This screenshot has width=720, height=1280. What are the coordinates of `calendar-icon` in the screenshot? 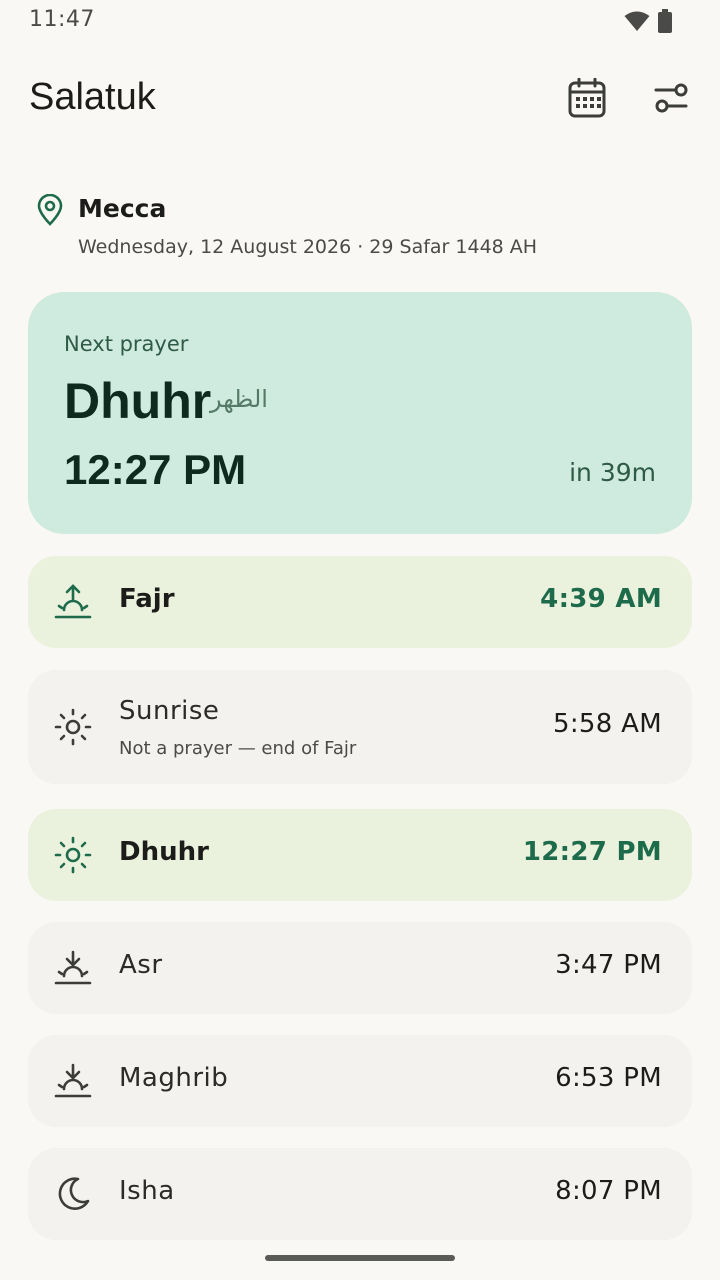 It's located at (587, 98).